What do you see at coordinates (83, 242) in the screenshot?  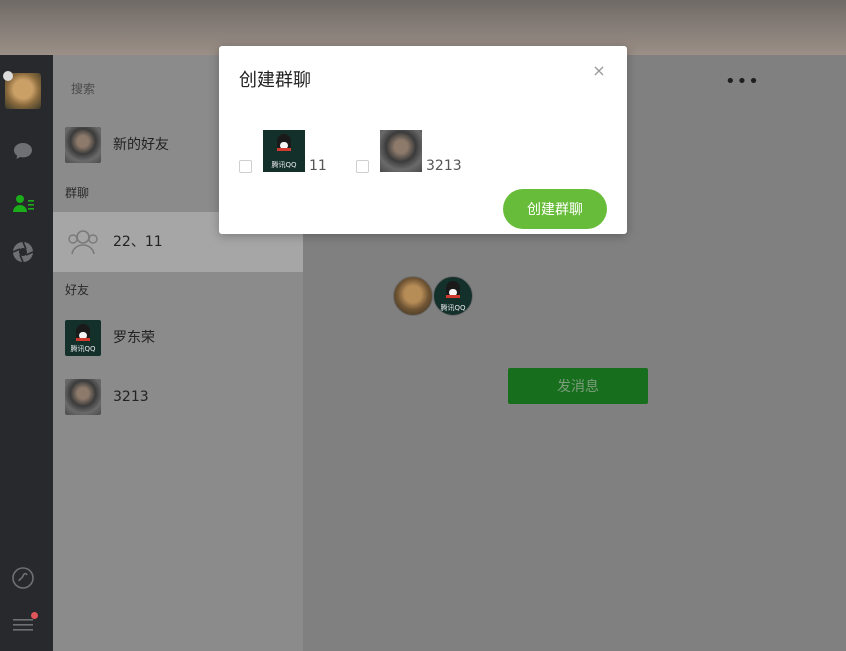 I see `group-people-icon` at bounding box center [83, 242].